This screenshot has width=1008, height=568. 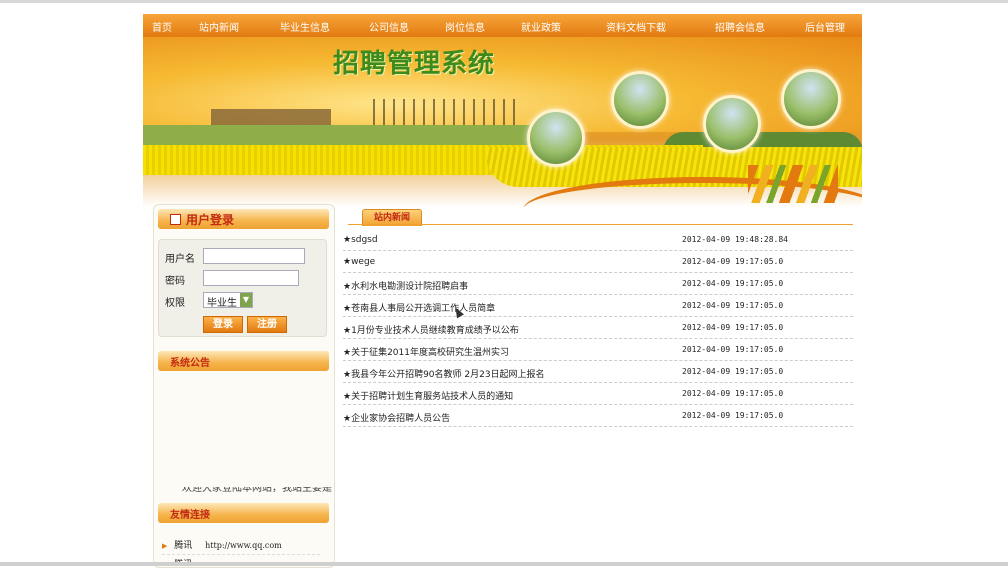 I want to click on register-button: 注册, so click(x=267, y=324).